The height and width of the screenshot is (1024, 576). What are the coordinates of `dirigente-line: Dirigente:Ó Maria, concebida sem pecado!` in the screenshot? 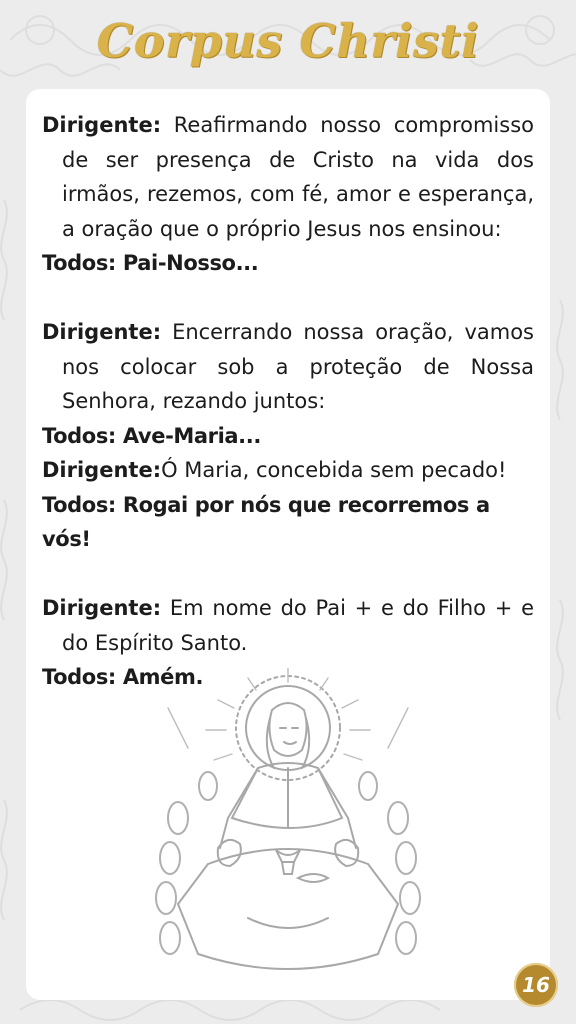 It's located at (288, 470).